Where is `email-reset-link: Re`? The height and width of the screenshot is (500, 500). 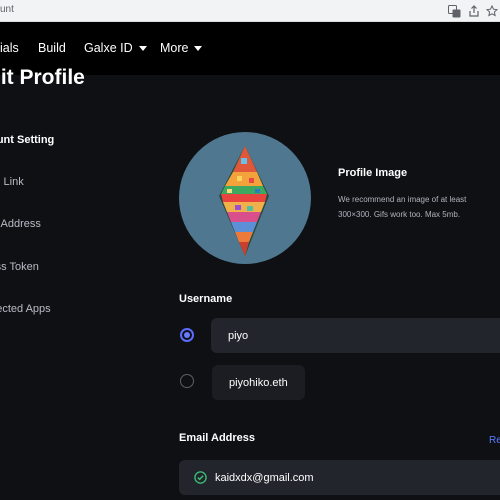
email-reset-link: Re is located at coordinates (494, 440).